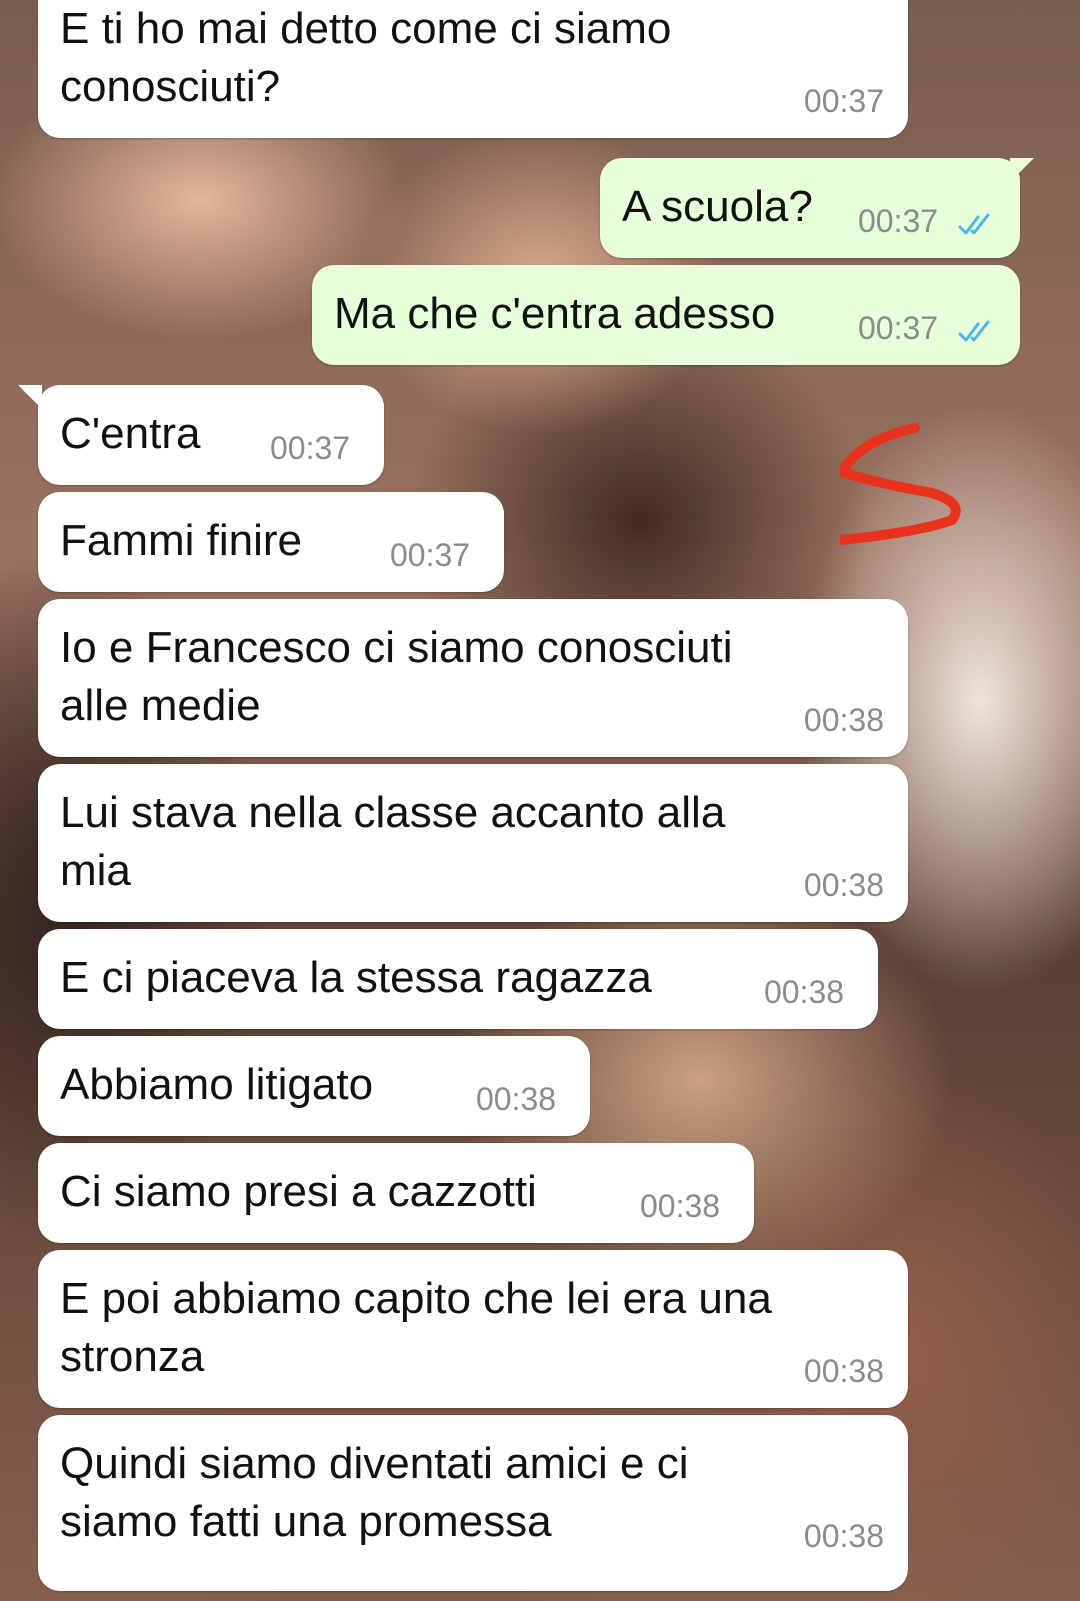 Image resolution: width=1080 pixels, height=1601 pixels. Describe the element at coordinates (393, 841) in the screenshot. I see `message-text: Lui stava nella classe accanto alla mia` at that location.